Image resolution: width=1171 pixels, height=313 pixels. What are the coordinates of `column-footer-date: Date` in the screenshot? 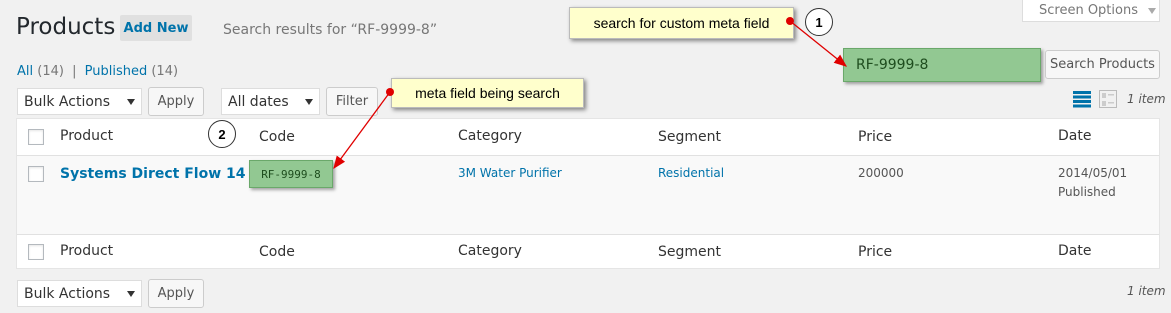 It's located at (1074, 251).